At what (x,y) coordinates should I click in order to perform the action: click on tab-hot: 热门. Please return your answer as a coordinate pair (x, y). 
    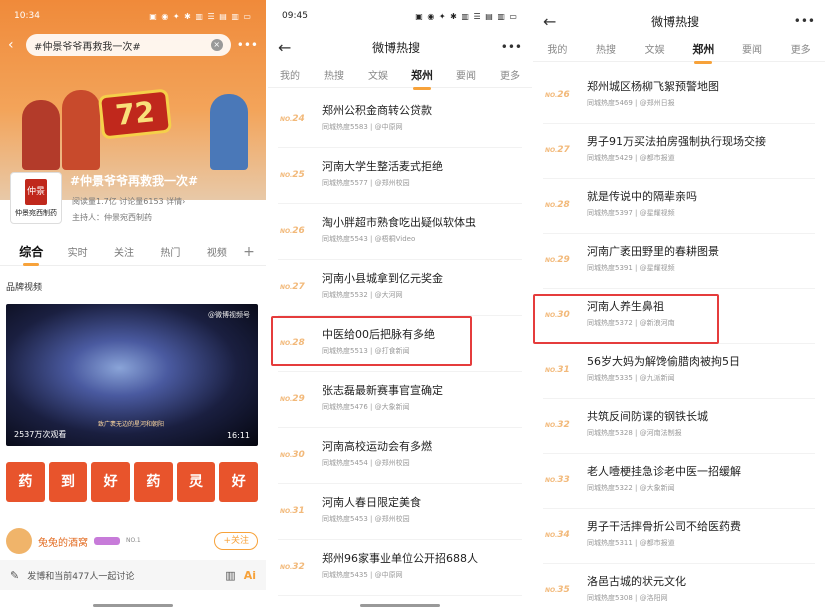
    Looking at the image, I should click on (170, 251).